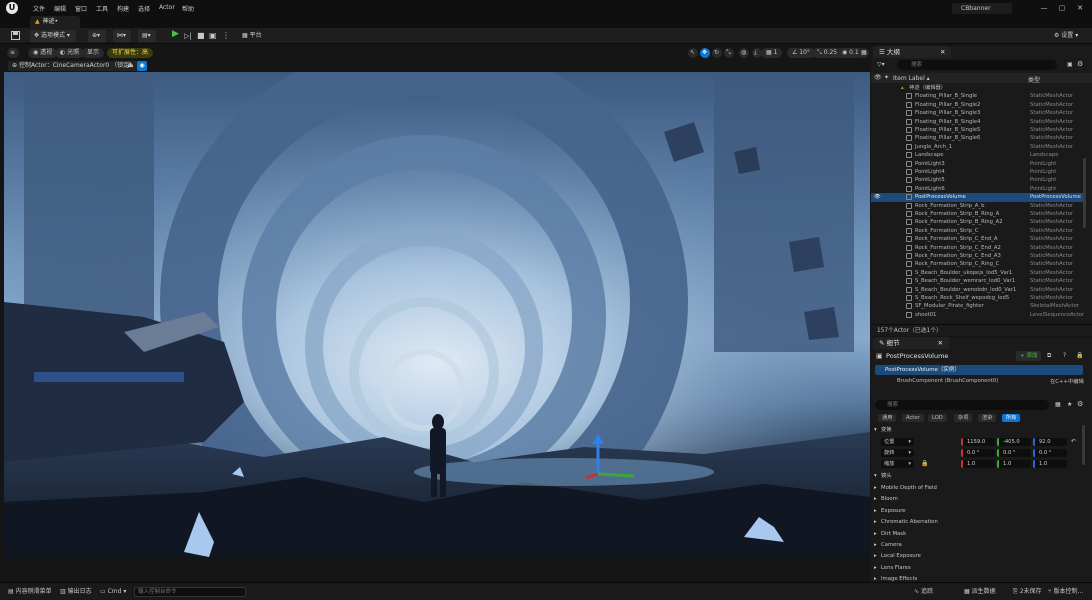  What do you see at coordinates (1027, 592) in the screenshot?
I see `unsaved-button: ⎘ 2未保存` at bounding box center [1027, 592].